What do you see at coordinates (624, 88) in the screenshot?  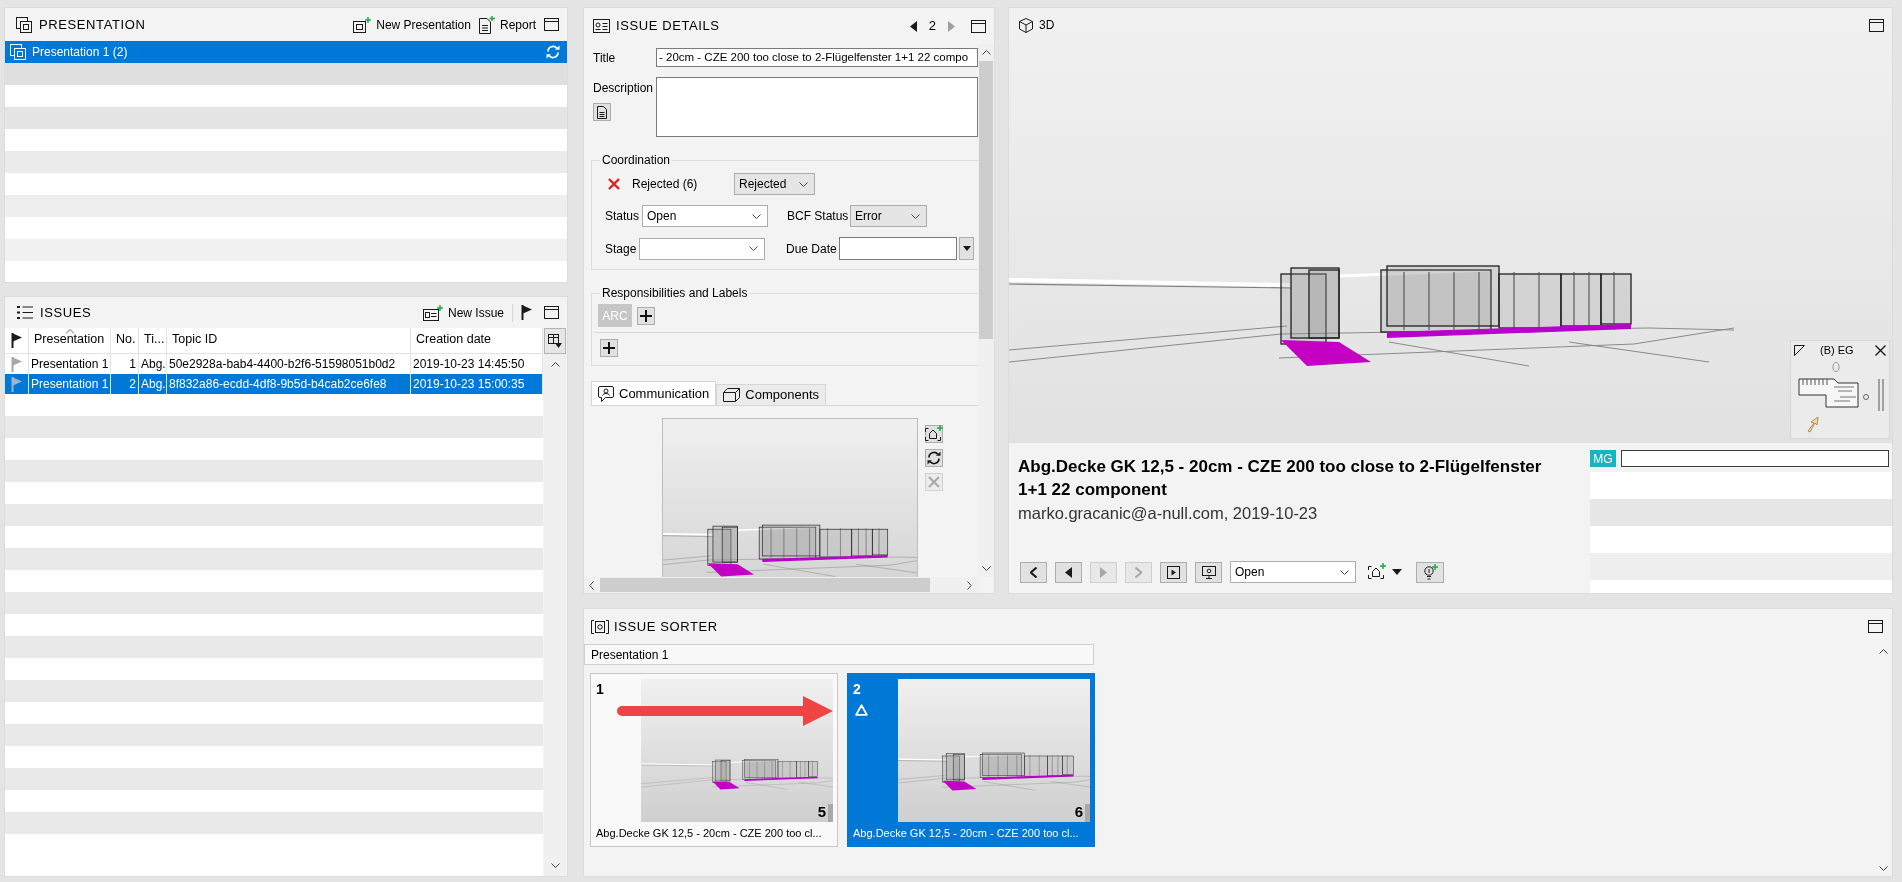 I see `field-label: Description` at bounding box center [624, 88].